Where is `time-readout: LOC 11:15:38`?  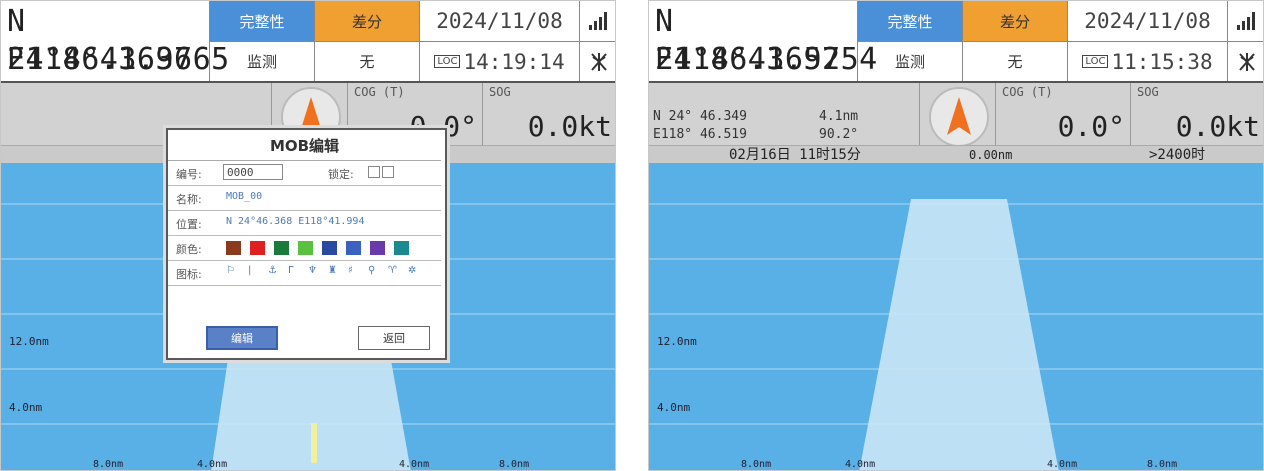 time-readout: LOC 11:15:38 is located at coordinates (1147, 61).